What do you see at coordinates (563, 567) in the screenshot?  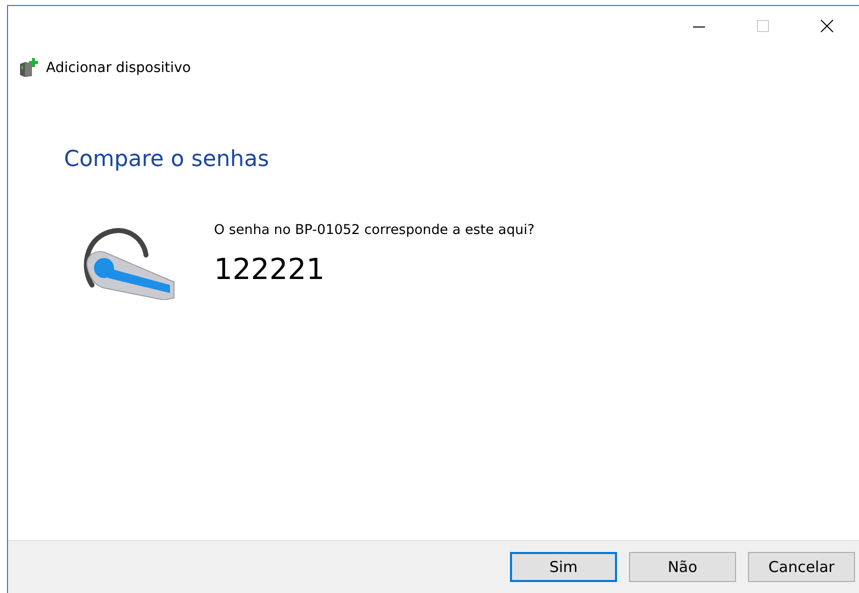 I see `dialog-button: Sim` at bounding box center [563, 567].